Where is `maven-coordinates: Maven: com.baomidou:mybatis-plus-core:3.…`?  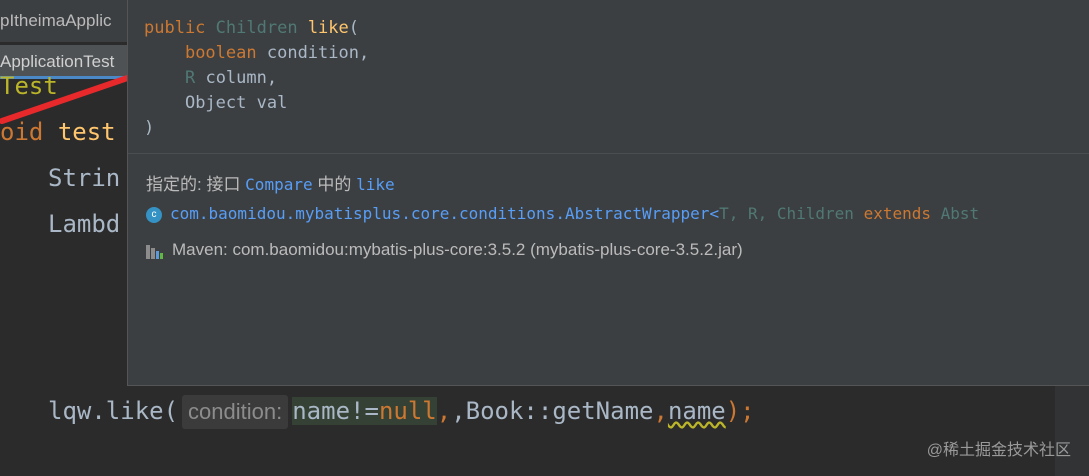 maven-coordinates: Maven: com.baomidou:mybatis-plus-core:3.… is located at coordinates (457, 249).